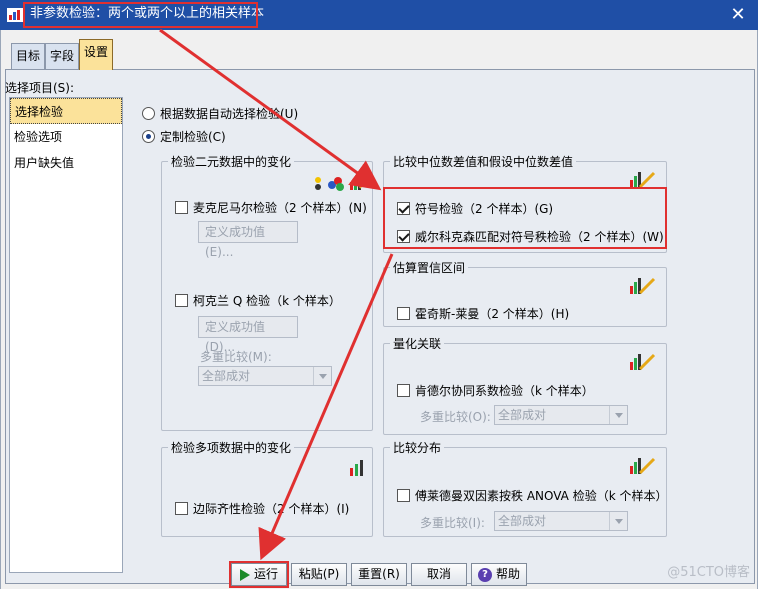 This screenshot has height=589, width=758. I want to click on mcnemar-row: 麦克尼马尔检验（2 个样本）(N), so click(271, 207).